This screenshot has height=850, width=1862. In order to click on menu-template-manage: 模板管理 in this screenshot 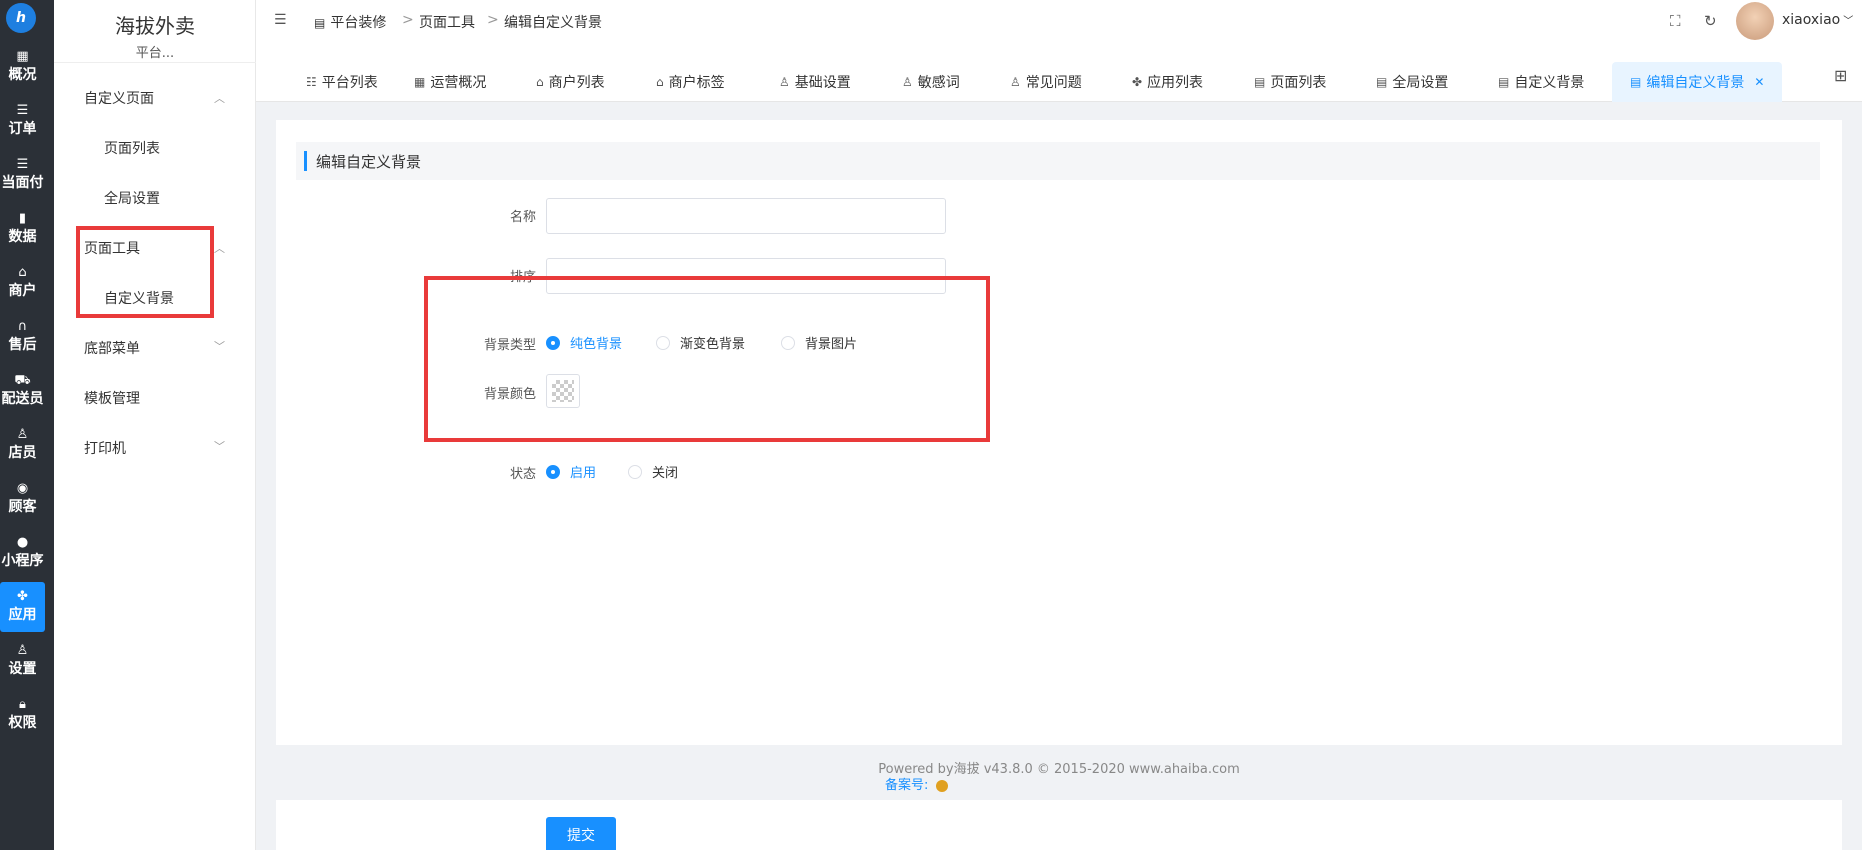, I will do `click(112, 398)`.